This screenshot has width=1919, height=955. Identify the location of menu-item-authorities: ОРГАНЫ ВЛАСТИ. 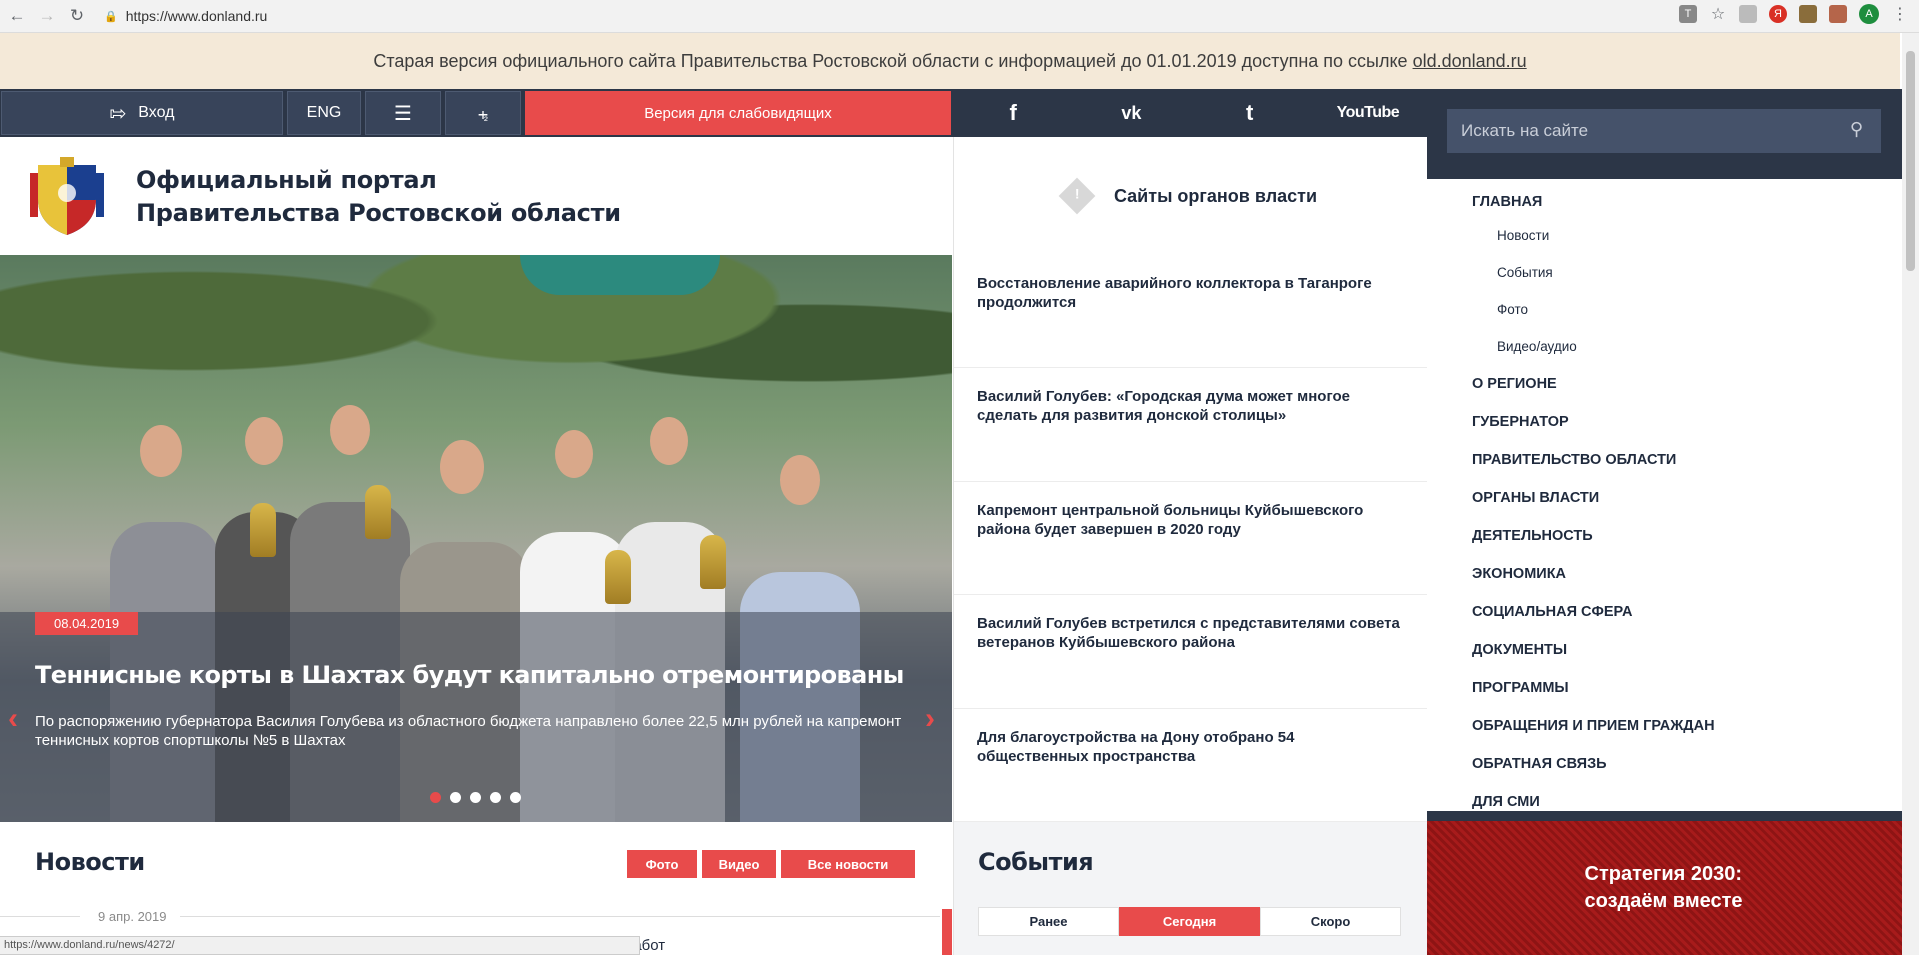
(1687, 498).